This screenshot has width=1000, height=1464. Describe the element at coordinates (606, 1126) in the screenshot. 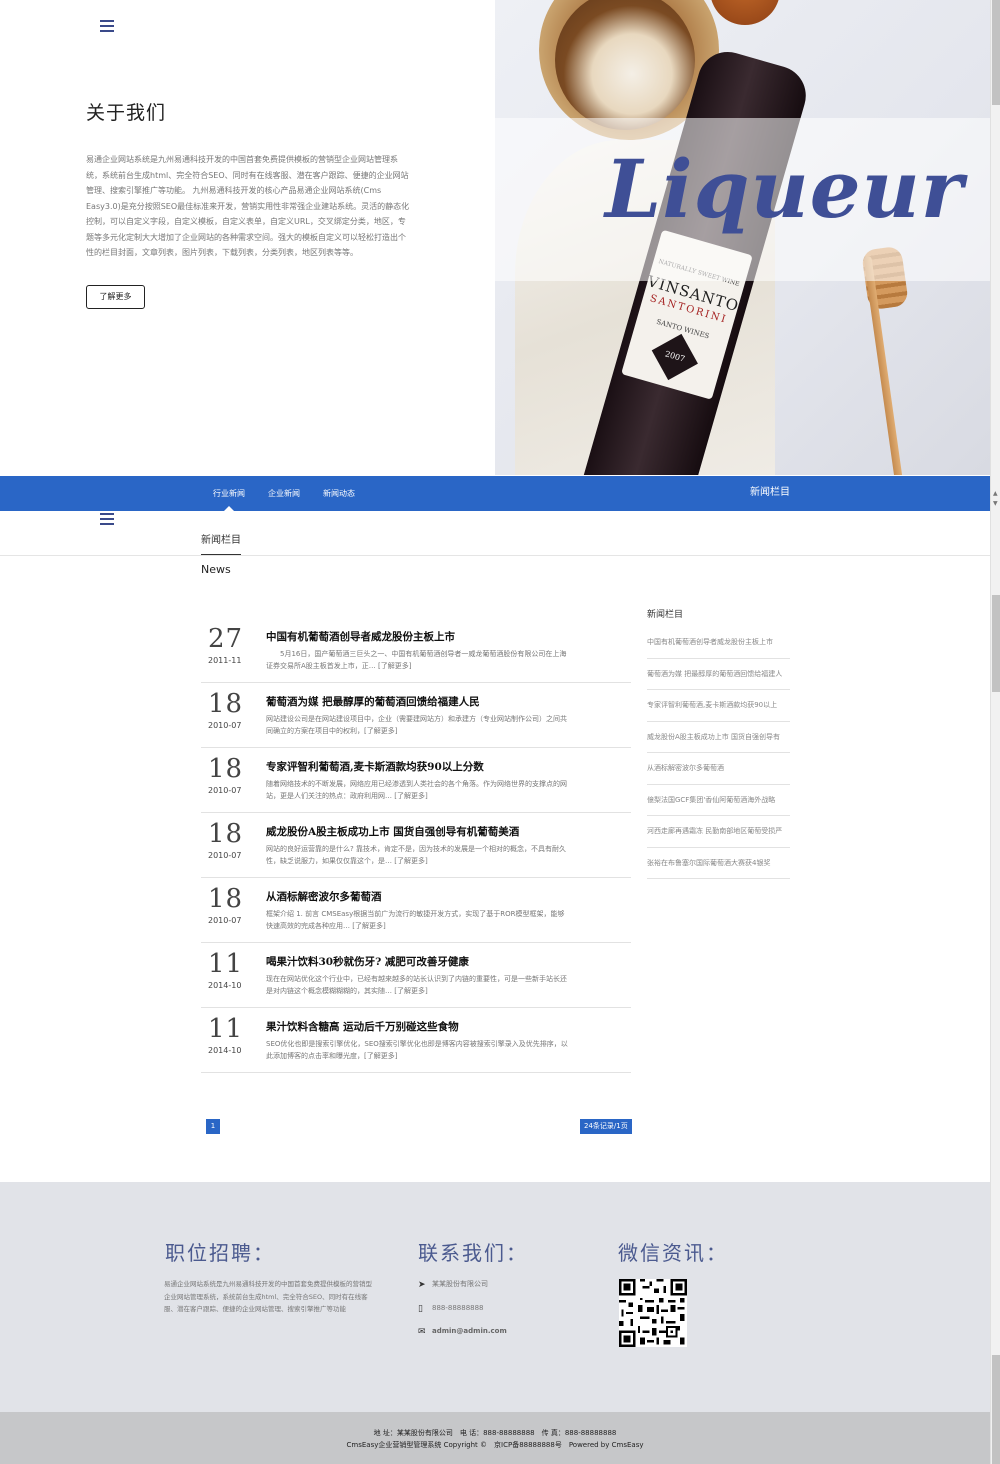

I see `pagination-info: 24条记录/1页` at that location.